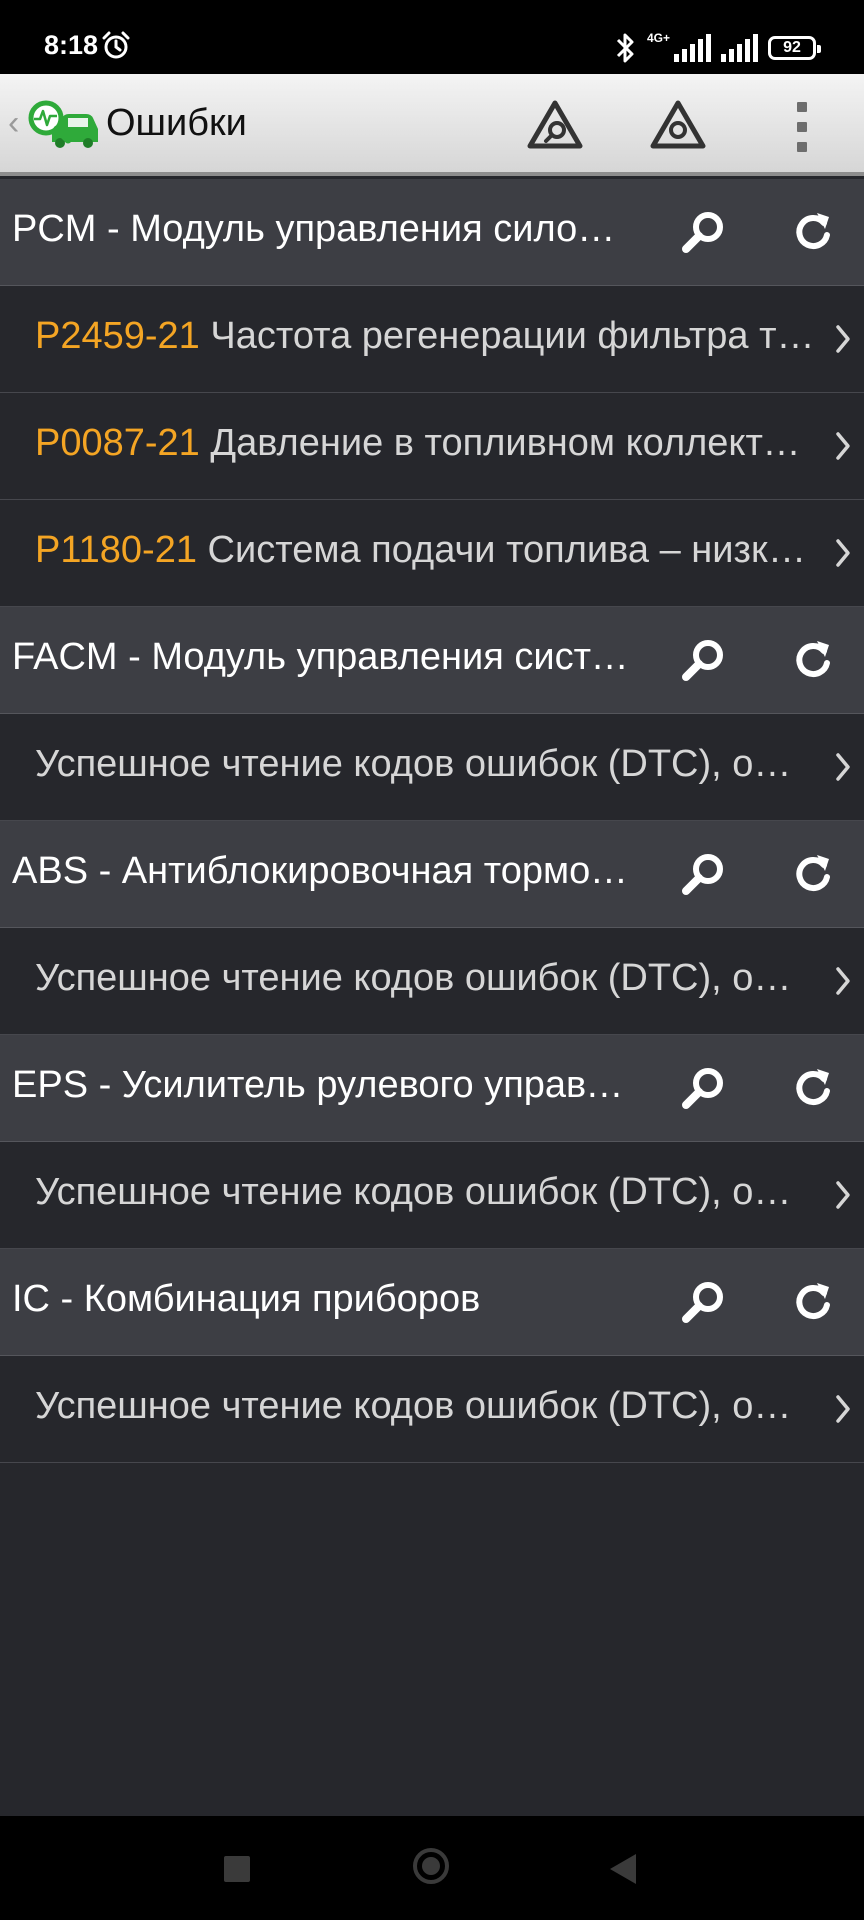  I want to click on module-row: FACM - Модуль управления системой, so click(432, 660).